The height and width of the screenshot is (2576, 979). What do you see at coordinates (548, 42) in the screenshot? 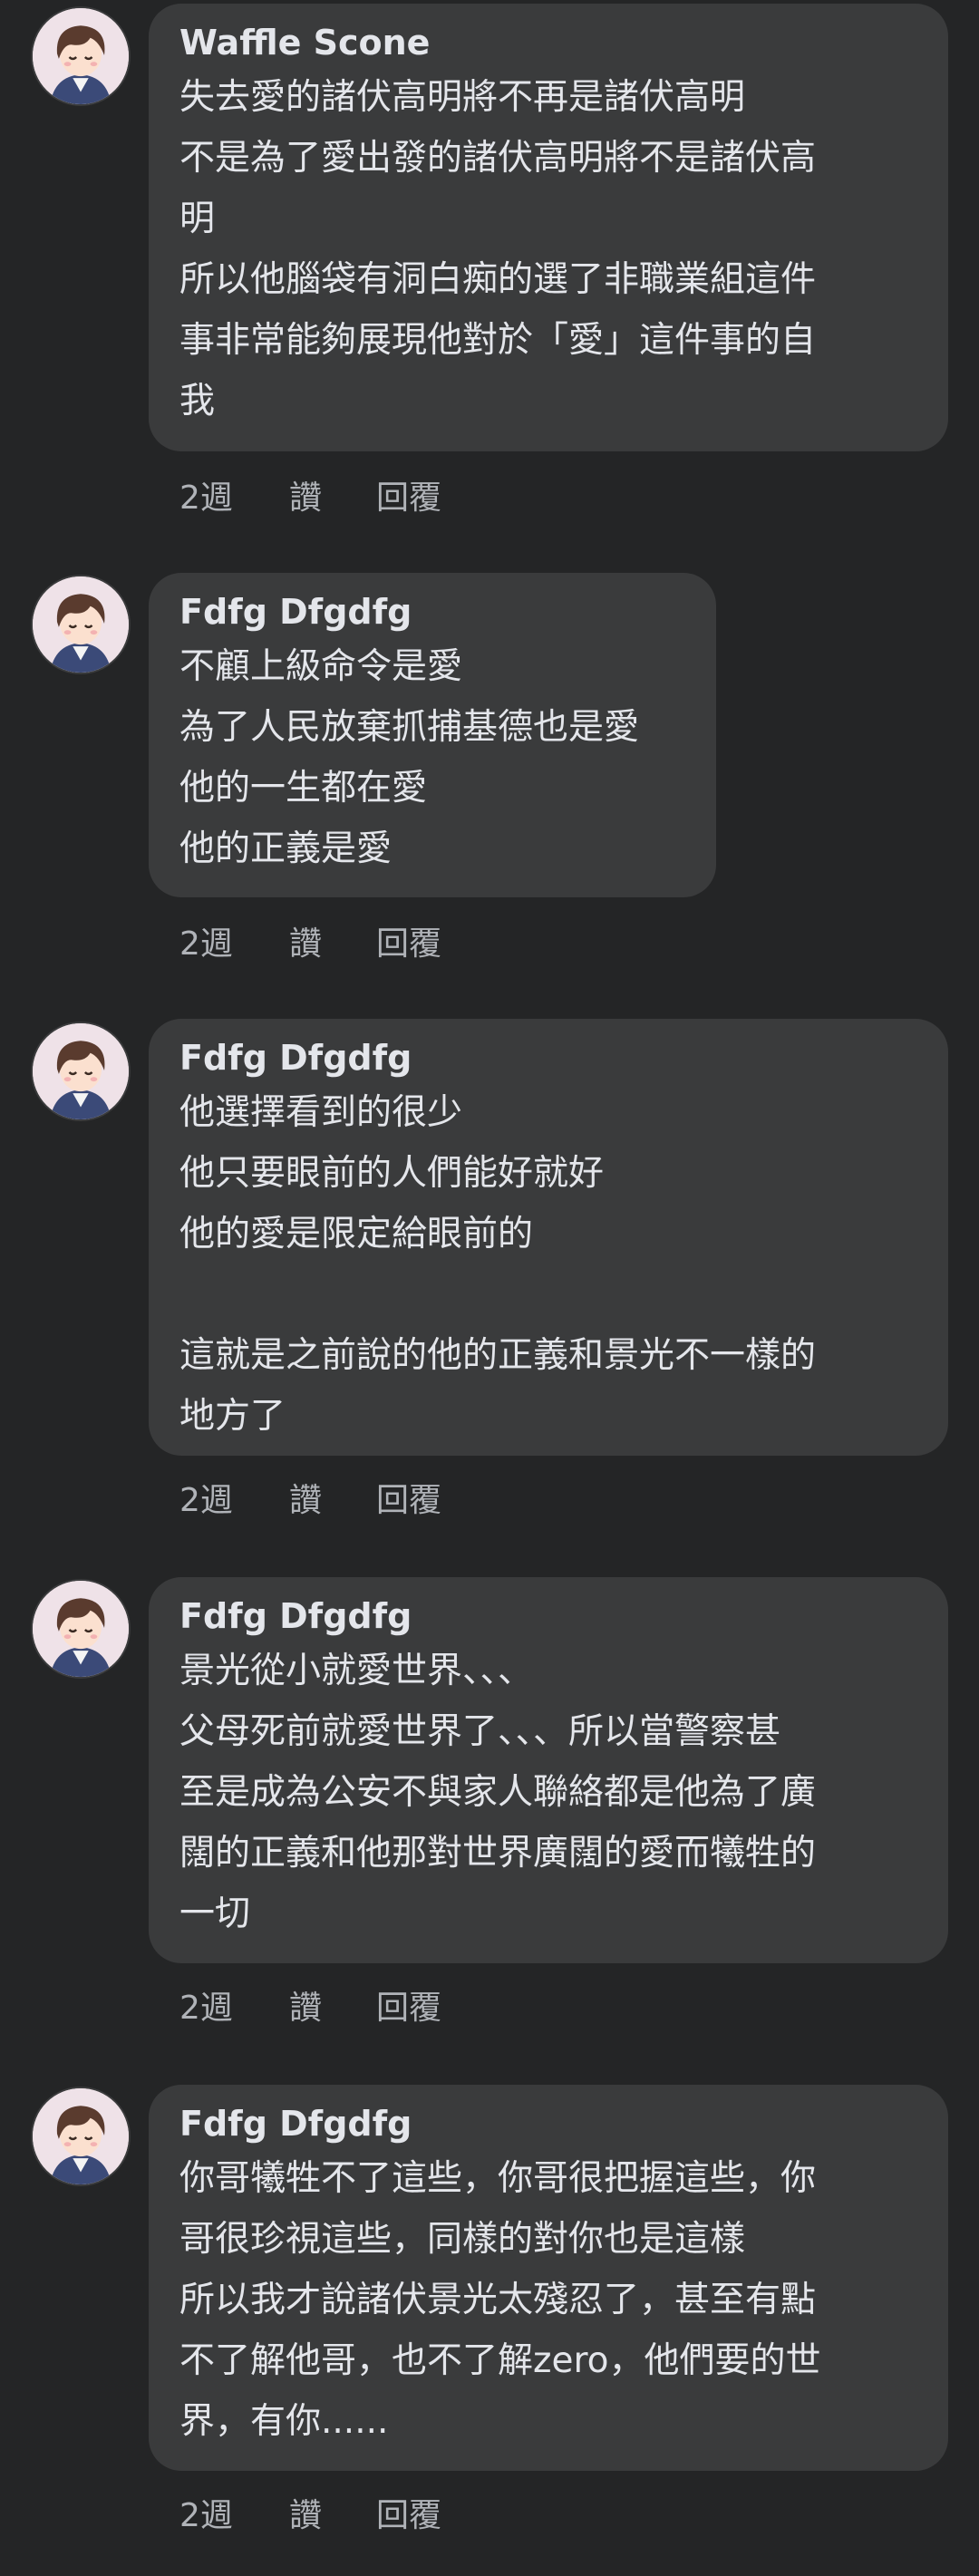
I see `comment-author: Waffle Scone` at bounding box center [548, 42].